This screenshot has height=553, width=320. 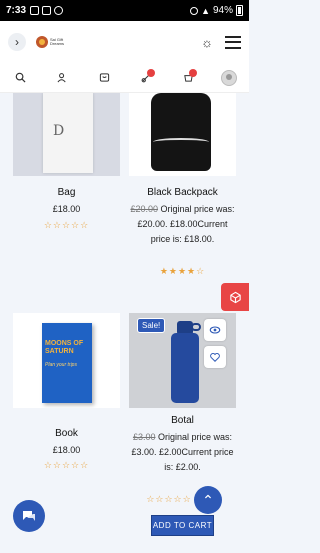 I want to click on original-price: £3.00, so click(x=144, y=437).